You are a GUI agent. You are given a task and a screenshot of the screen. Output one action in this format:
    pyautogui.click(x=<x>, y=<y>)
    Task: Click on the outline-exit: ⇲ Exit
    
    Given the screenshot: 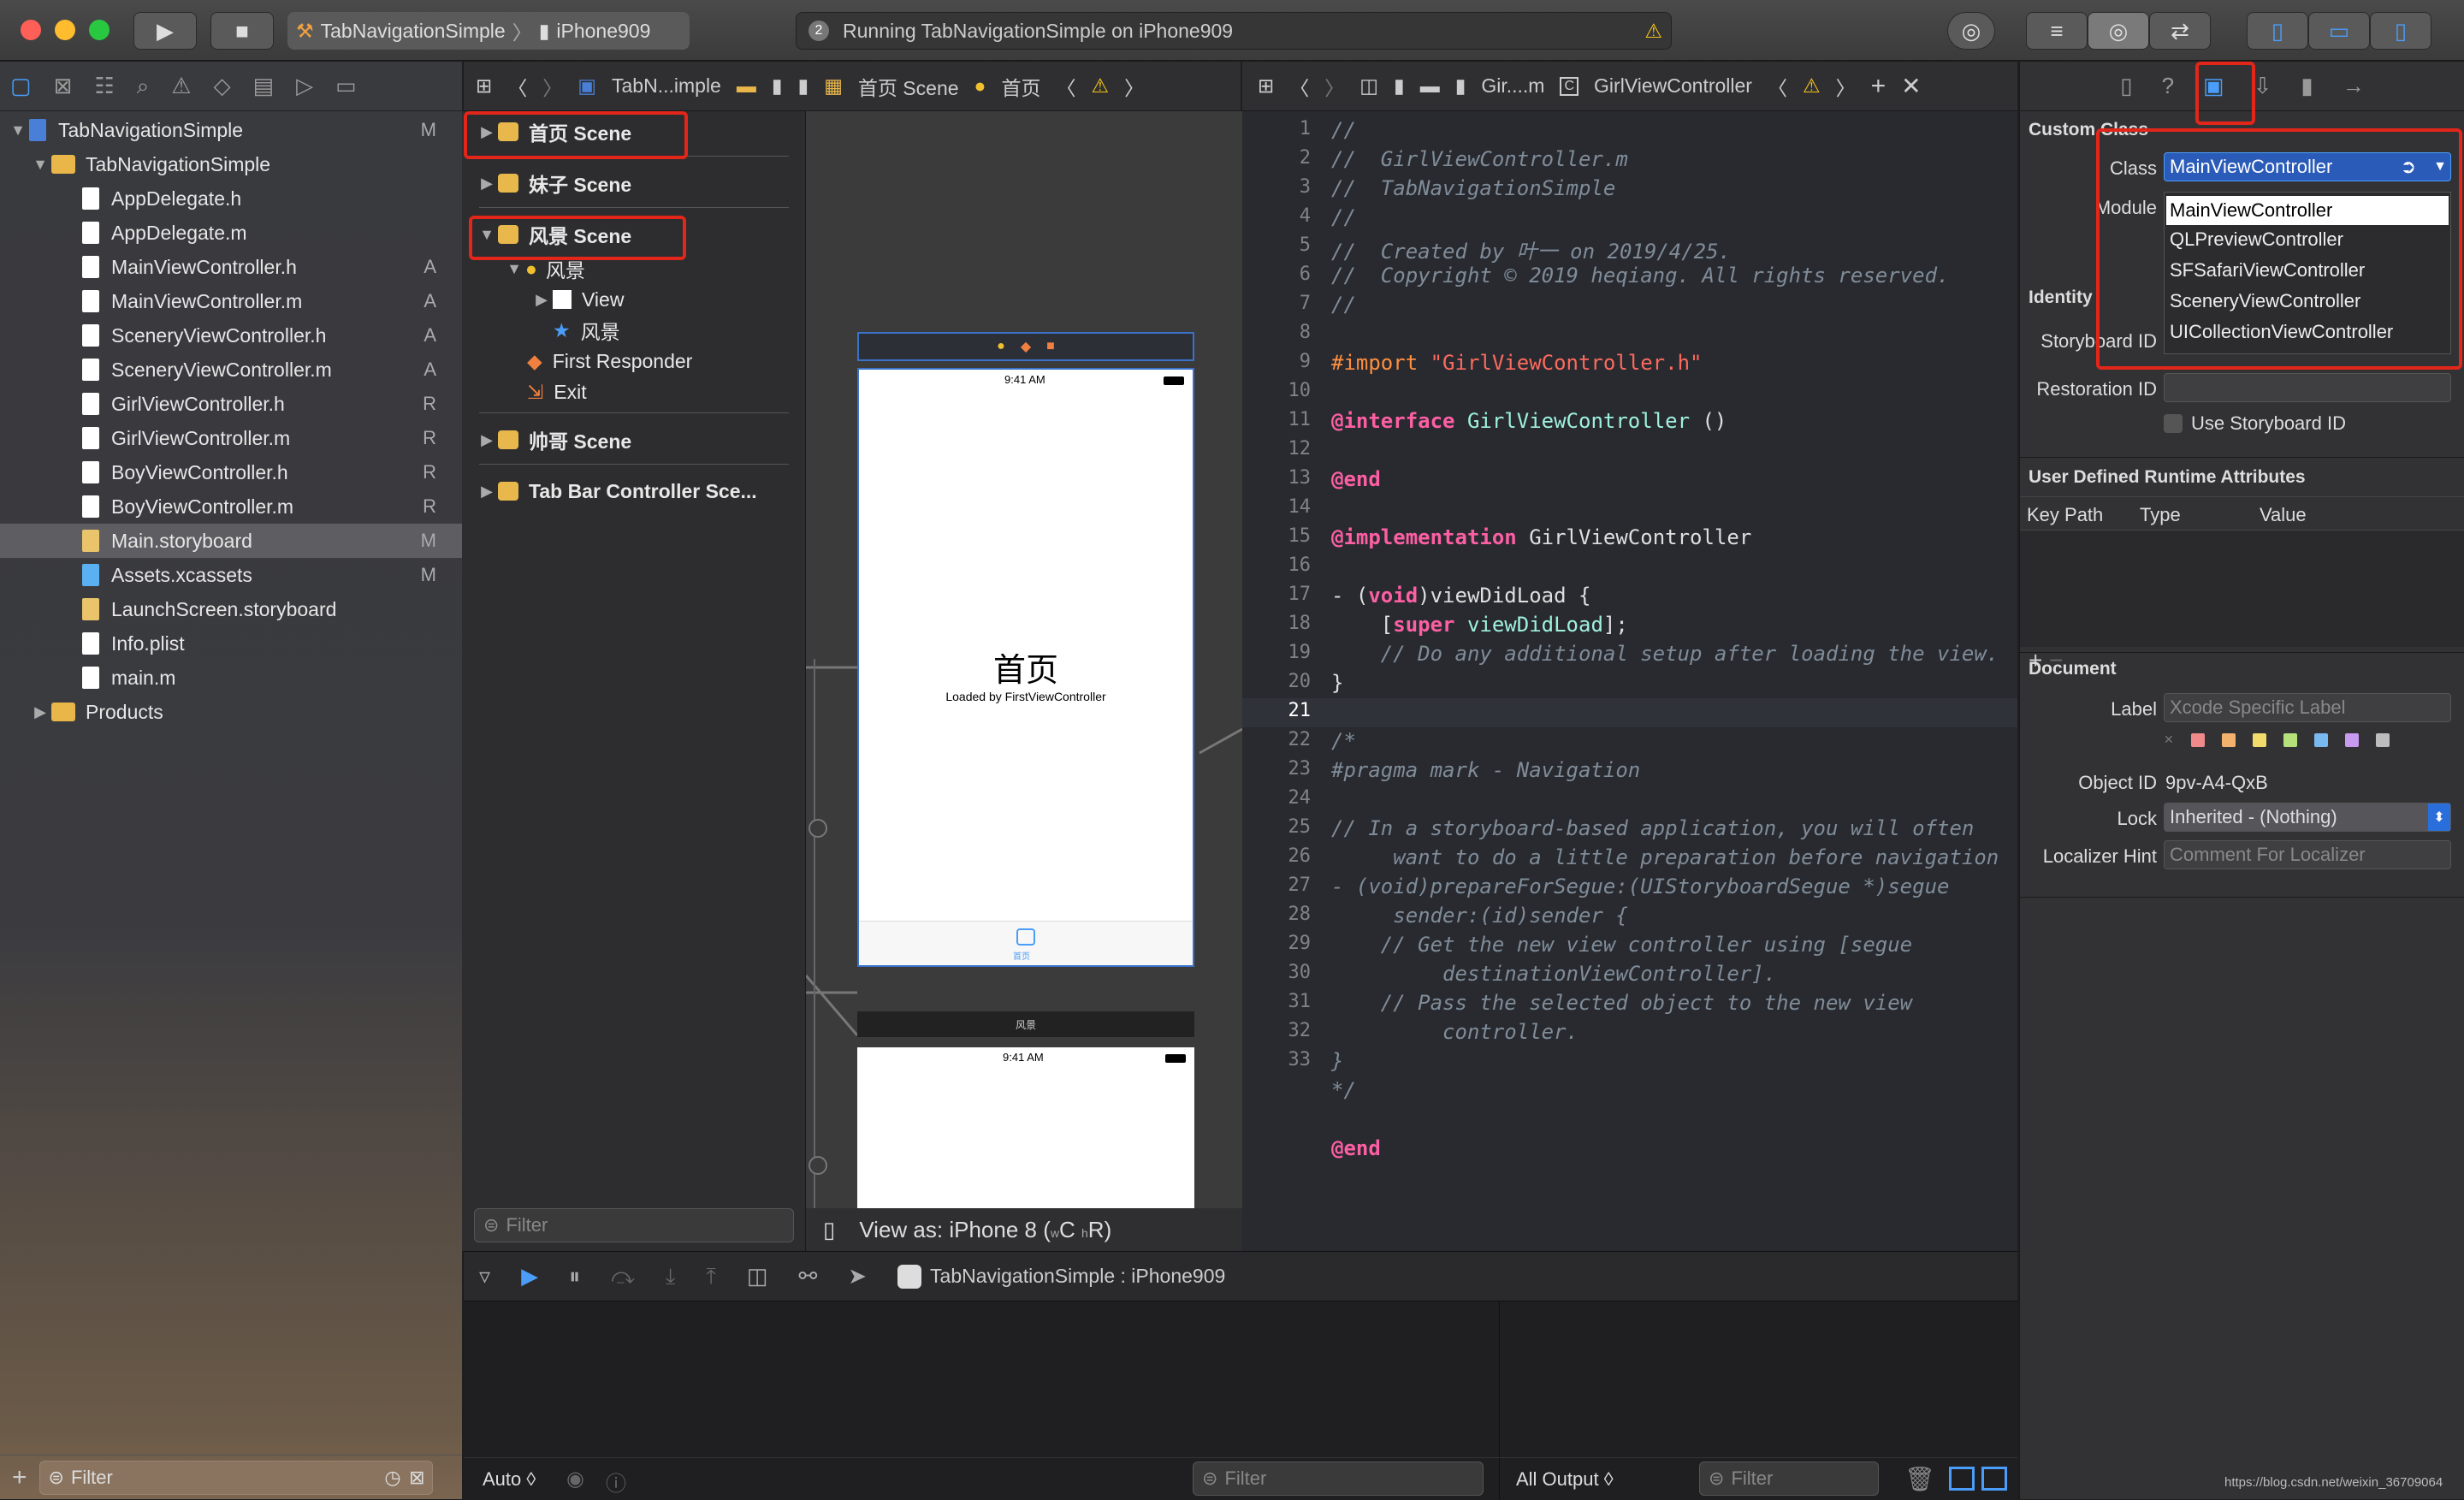 What is the action you would take?
    pyautogui.click(x=634, y=392)
    